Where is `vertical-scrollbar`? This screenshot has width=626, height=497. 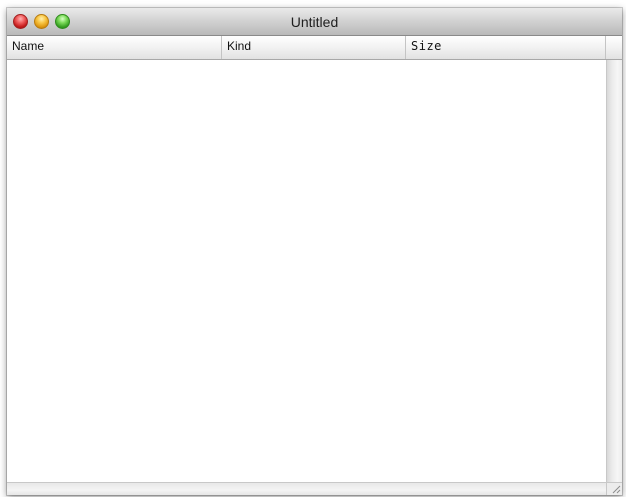 vertical-scrollbar is located at coordinates (614, 271).